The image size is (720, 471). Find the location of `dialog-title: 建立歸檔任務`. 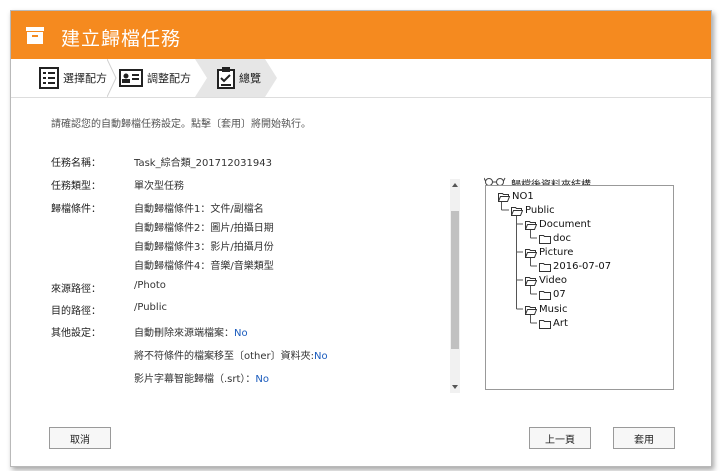

dialog-title: 建立歸檔任務 is located at coordinates (121, 39).